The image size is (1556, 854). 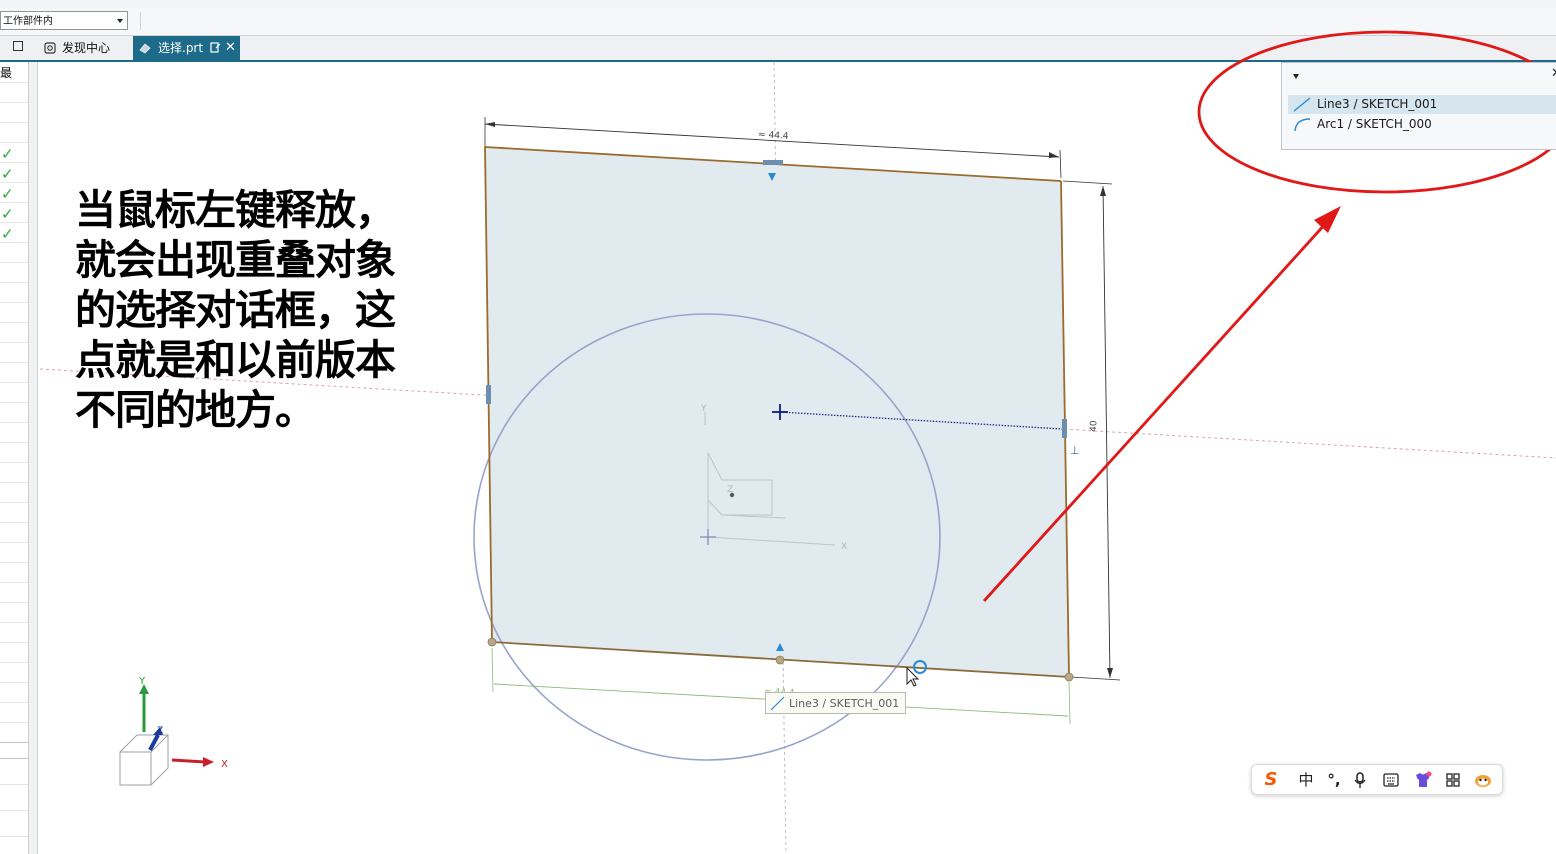 I want to click on triad-z-label: Z, so click(x=160, y=731).